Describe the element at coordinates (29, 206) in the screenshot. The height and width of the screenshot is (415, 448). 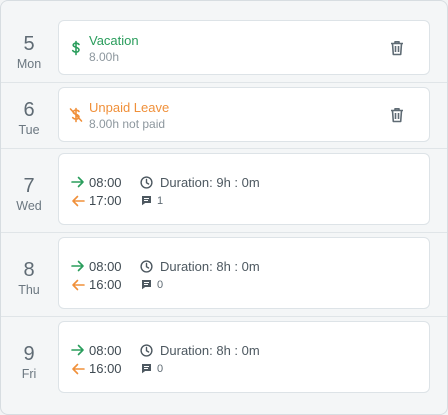
I see `day-name: Wed` at that location.